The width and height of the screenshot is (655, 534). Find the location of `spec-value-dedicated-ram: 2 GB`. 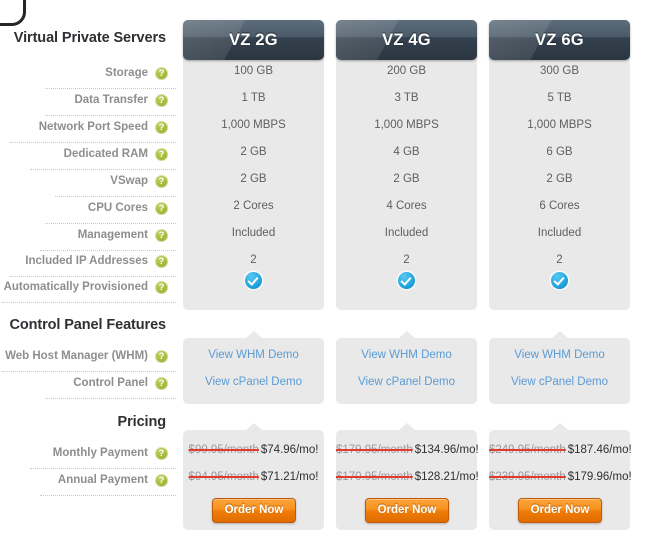

spec-value-dedicated-ram: 2 GB is located at coordinates (253, 152).